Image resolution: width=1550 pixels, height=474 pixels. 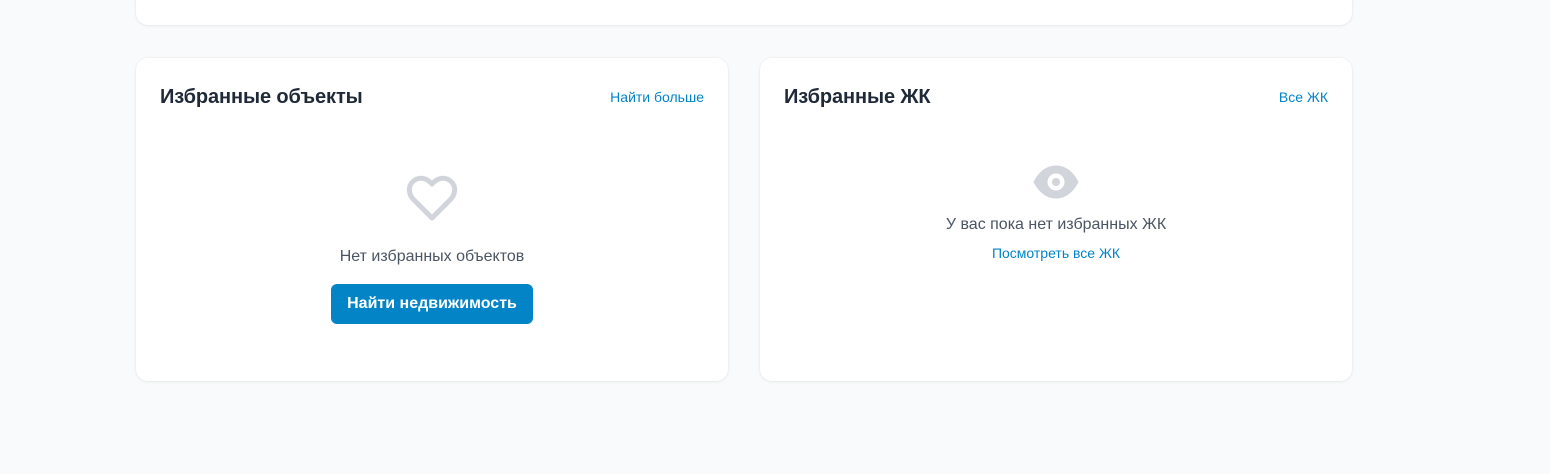 I want to click on heart-icon, so click(x=432, y=199).